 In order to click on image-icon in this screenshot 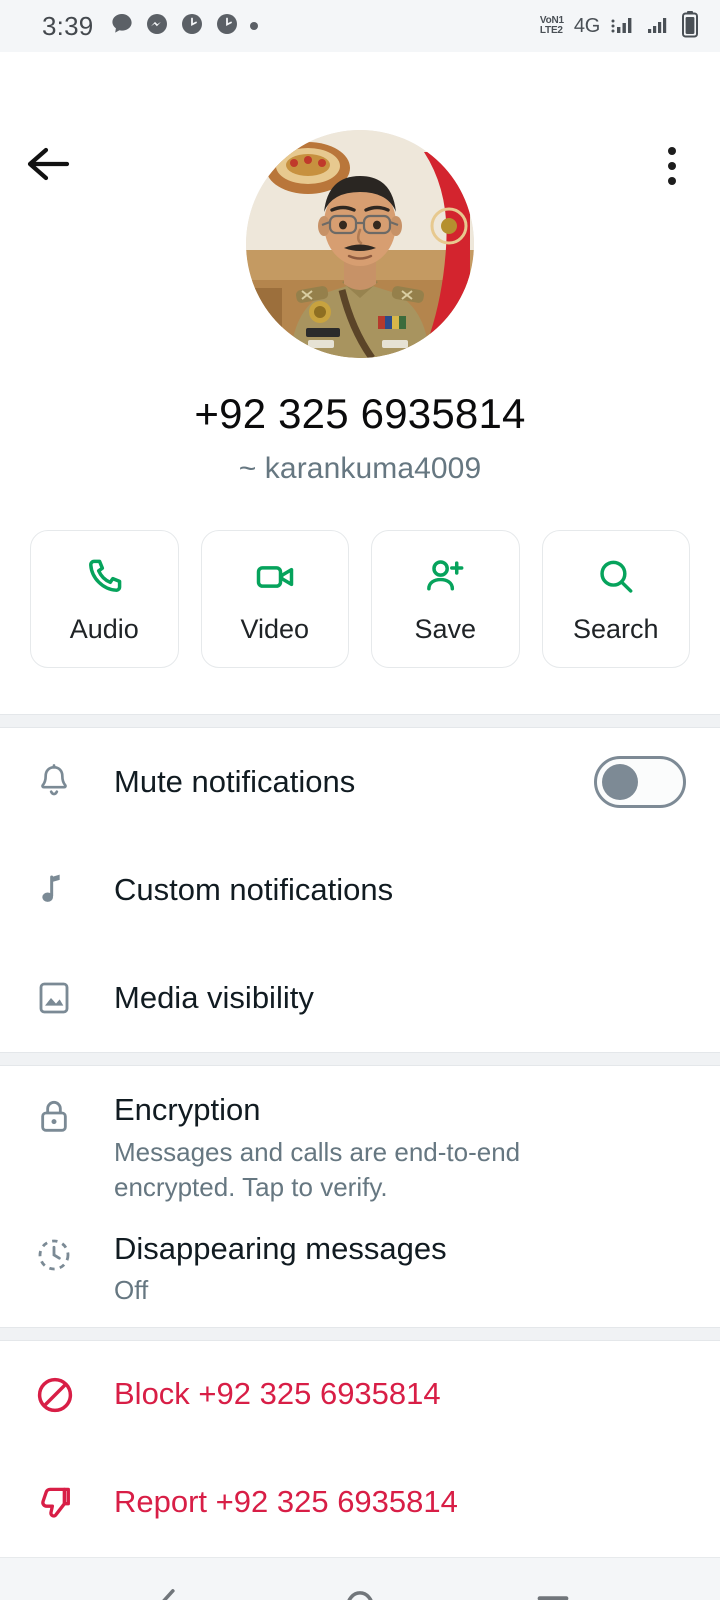, I will do `click(65, 998)`.